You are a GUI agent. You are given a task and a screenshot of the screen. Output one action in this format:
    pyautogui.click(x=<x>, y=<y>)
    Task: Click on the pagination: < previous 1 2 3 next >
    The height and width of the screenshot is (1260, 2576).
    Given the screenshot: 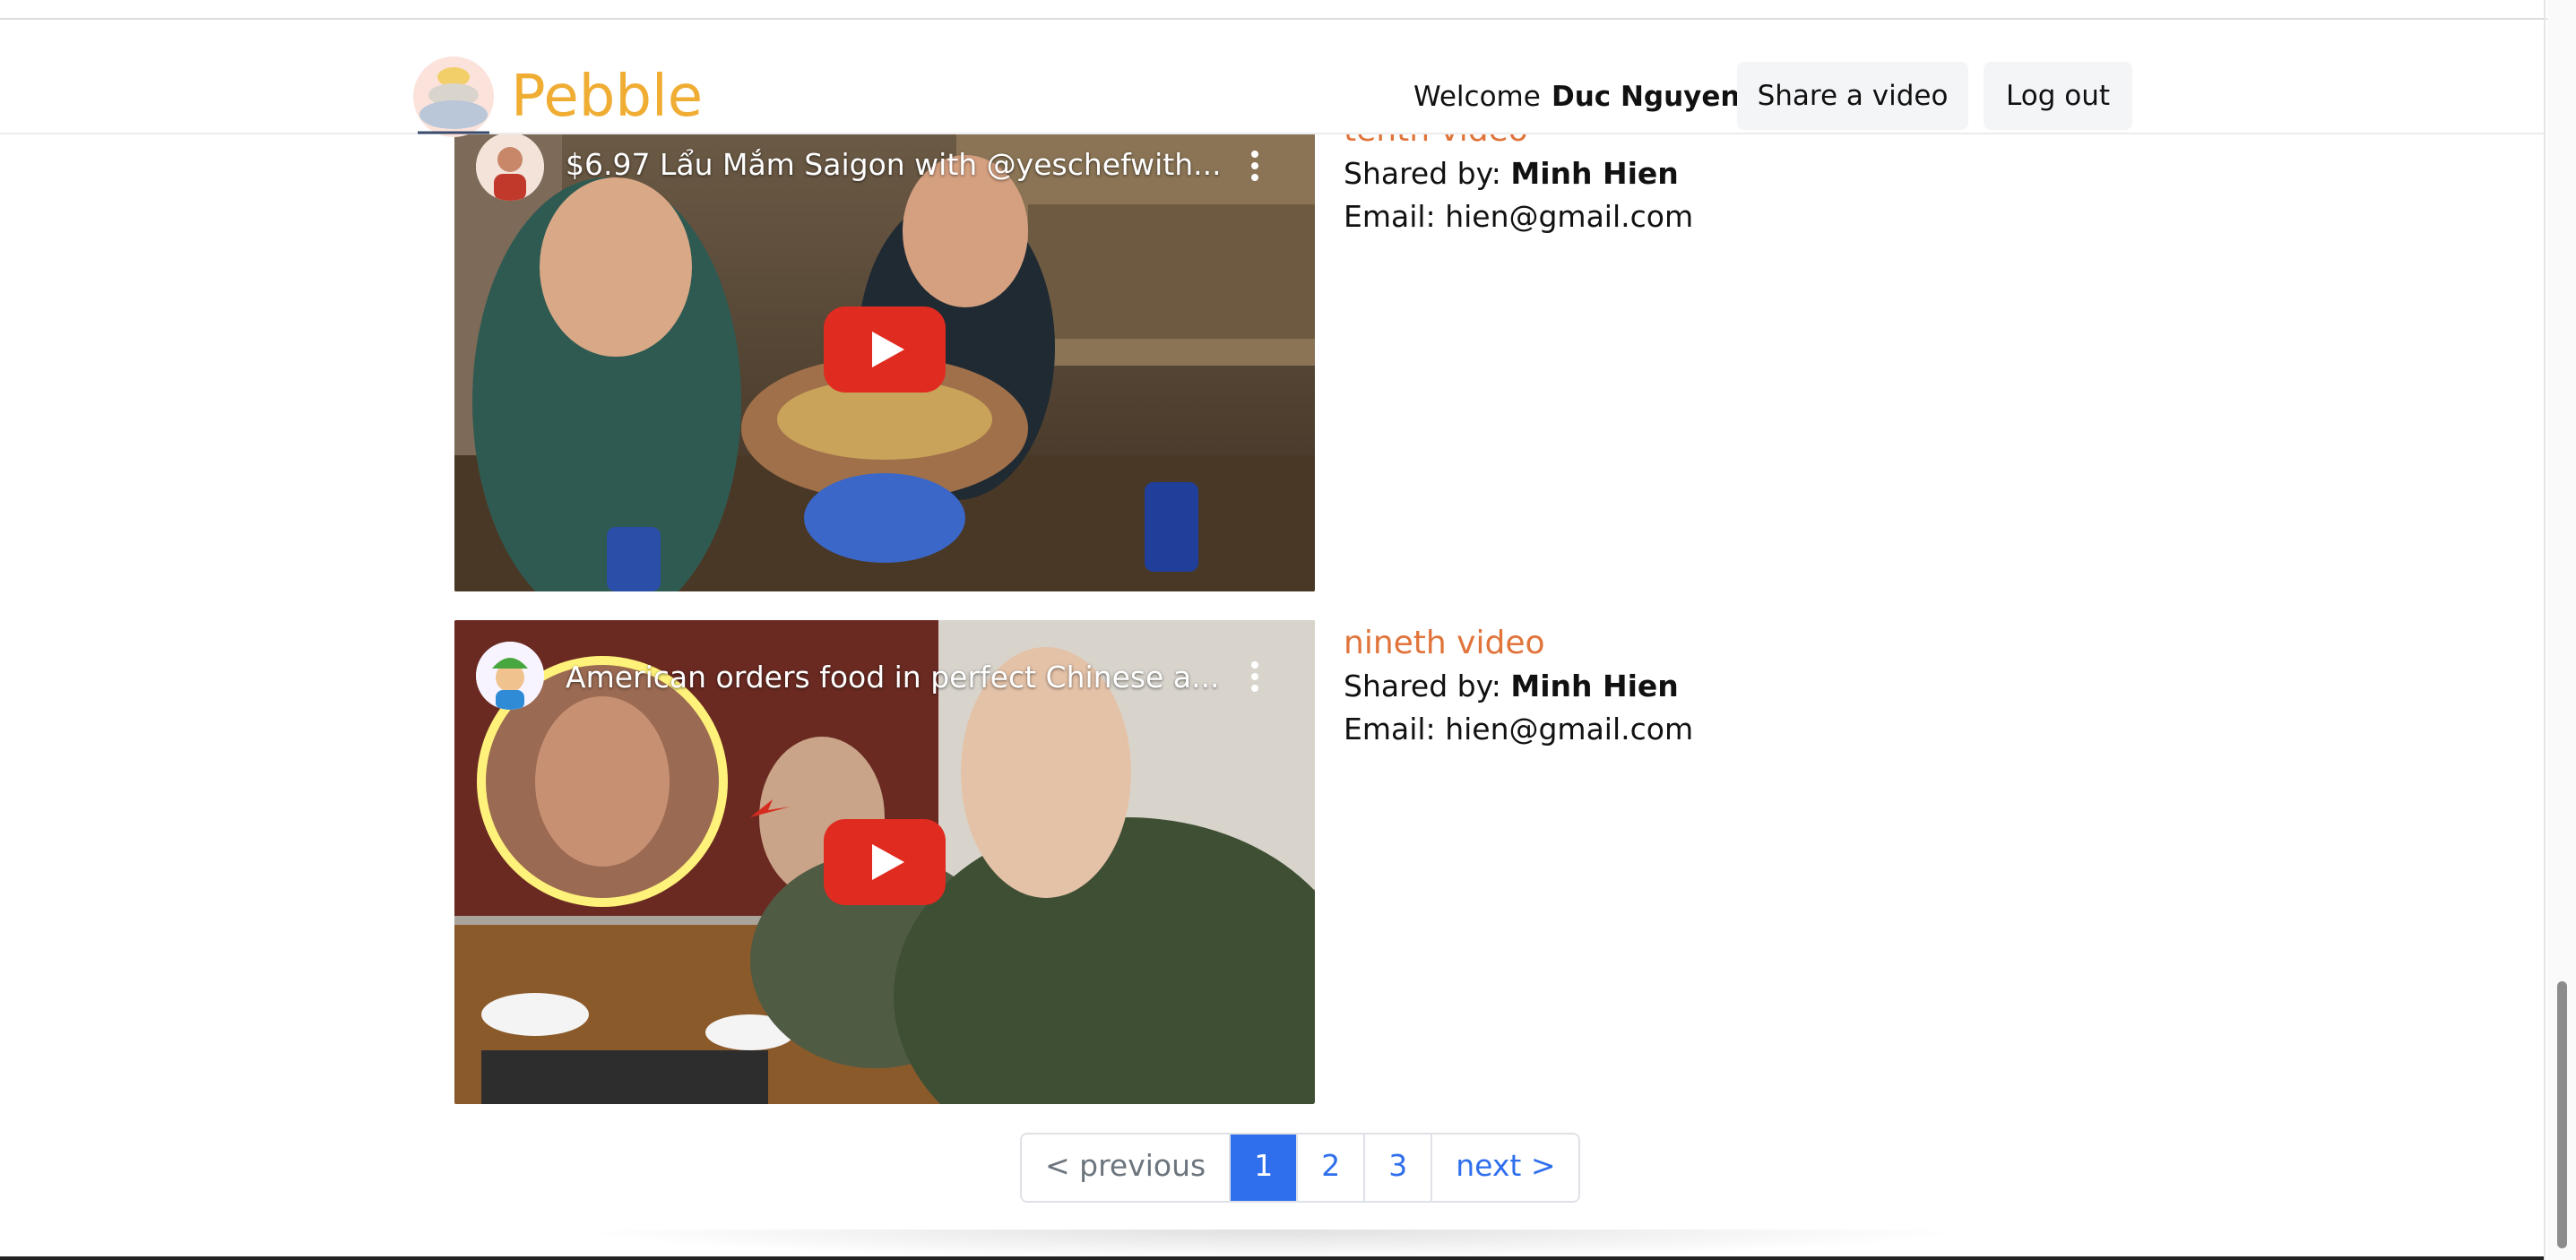 What is the action you would take?
    pyautogui.click(x=1300, y=1168)
    